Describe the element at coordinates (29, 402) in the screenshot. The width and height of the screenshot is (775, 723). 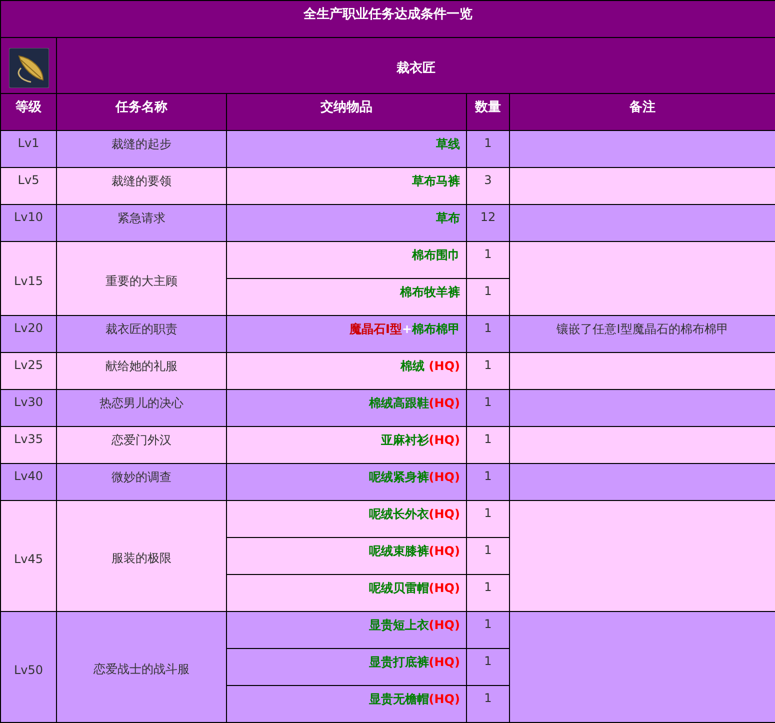
I see `level-text: Lv30` at that location.